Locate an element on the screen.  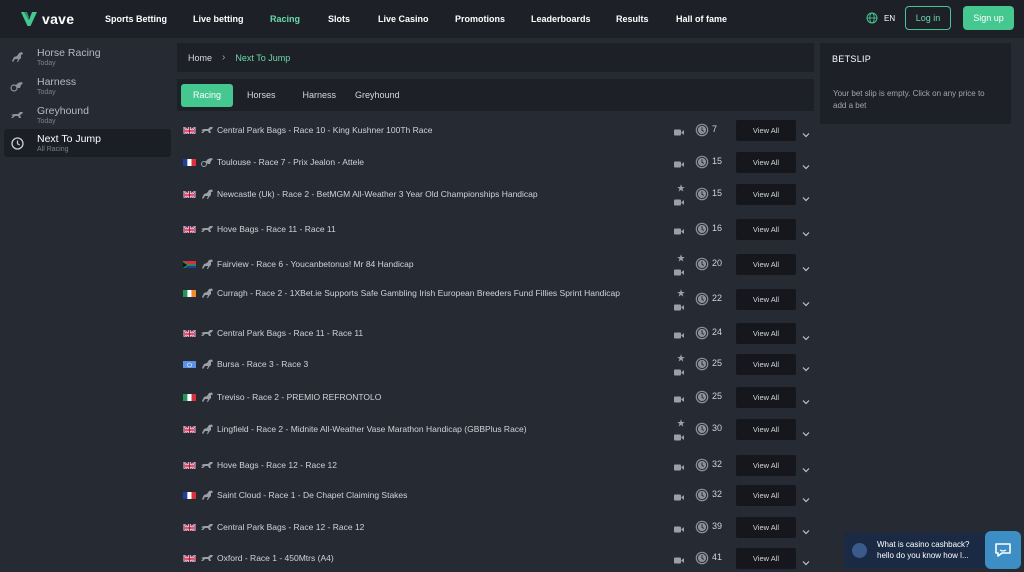
nav-leaderboards: Leaderboards is located at coordinates (573, 19).